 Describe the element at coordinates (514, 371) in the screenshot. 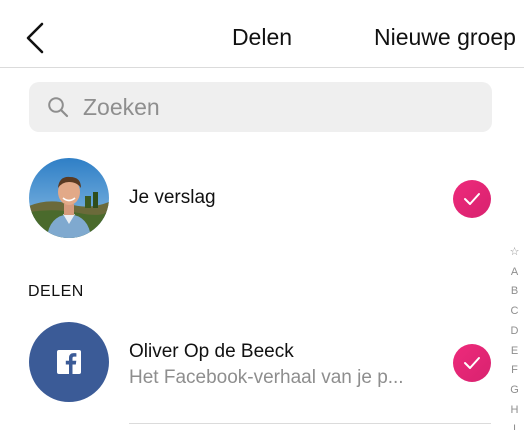

I see `alphabet-index-letter: F` at that location.